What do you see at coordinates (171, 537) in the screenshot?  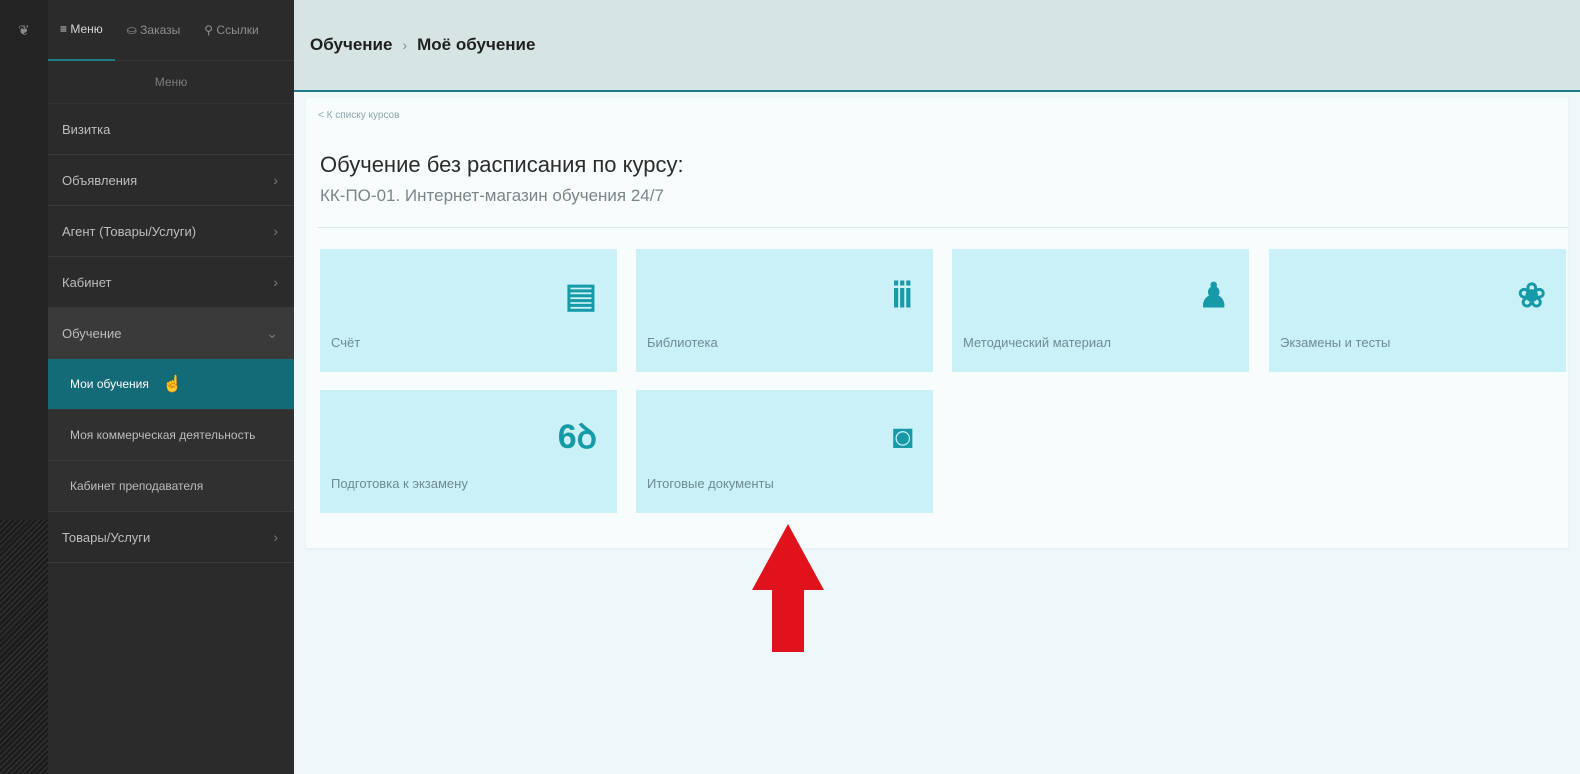 I see `sidebar-item-goods-services: Товары/Услуги ›` at bounding box center [171, 537].